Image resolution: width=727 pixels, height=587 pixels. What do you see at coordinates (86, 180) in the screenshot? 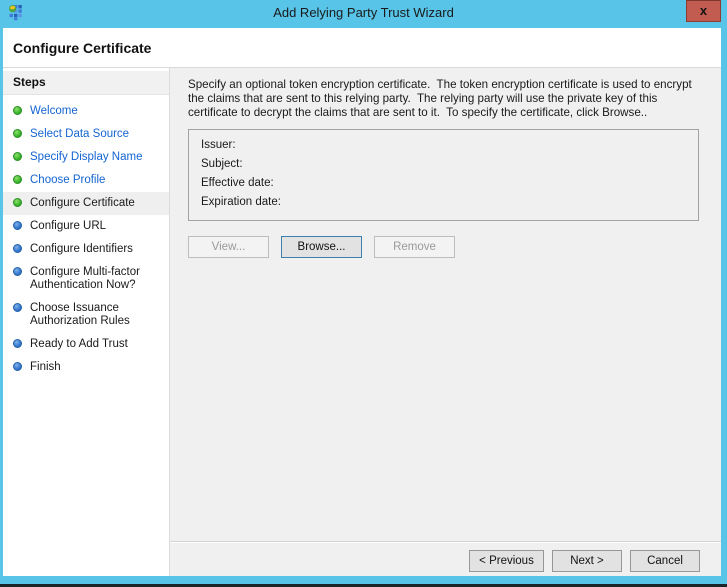
I see `step-item-choose-profile: Choose Profile` at bounding box center [86, 180].